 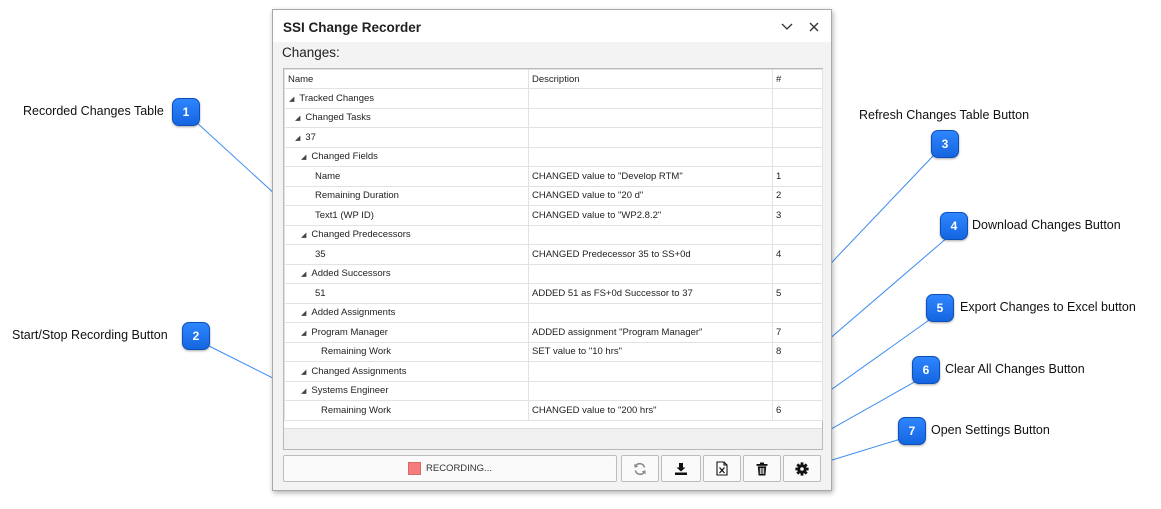 I want to click on row-name-cell: ◢ 37, so click(x=406, y=137).